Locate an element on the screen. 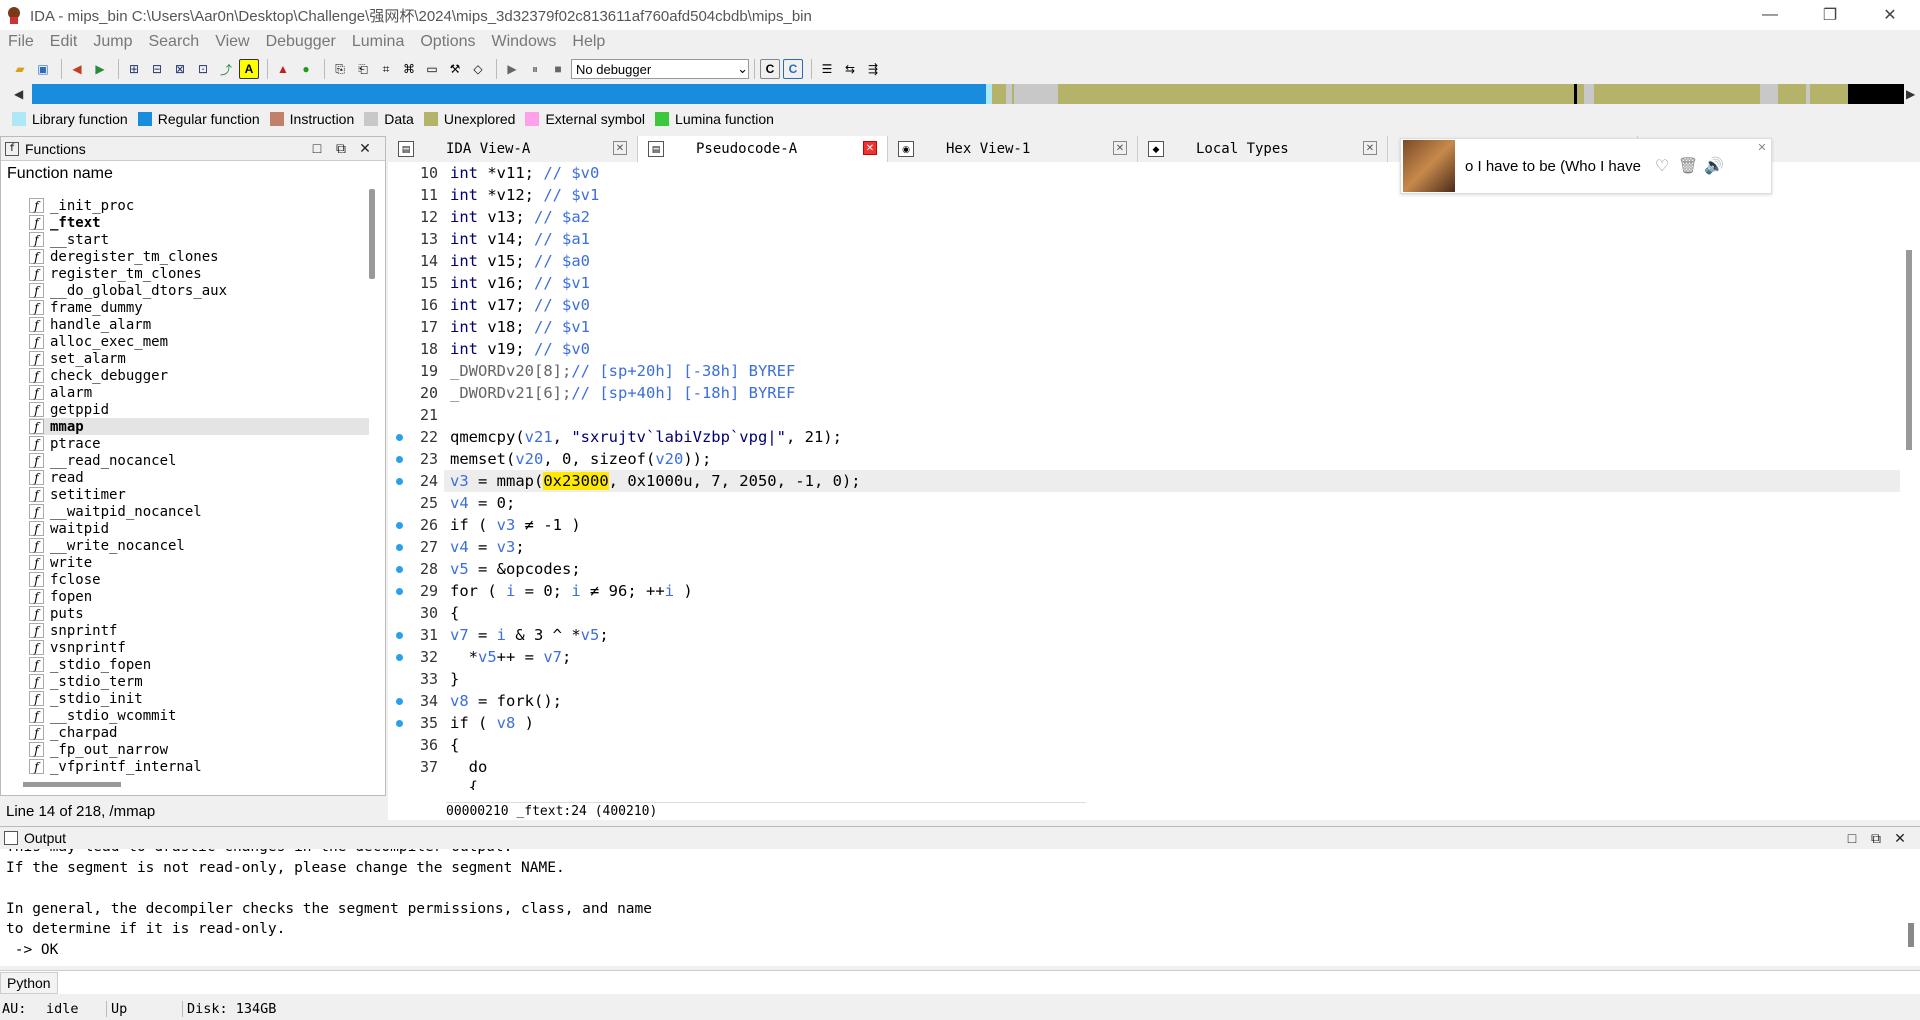  function-item: f ptrace is located at coordinates (199, 443).